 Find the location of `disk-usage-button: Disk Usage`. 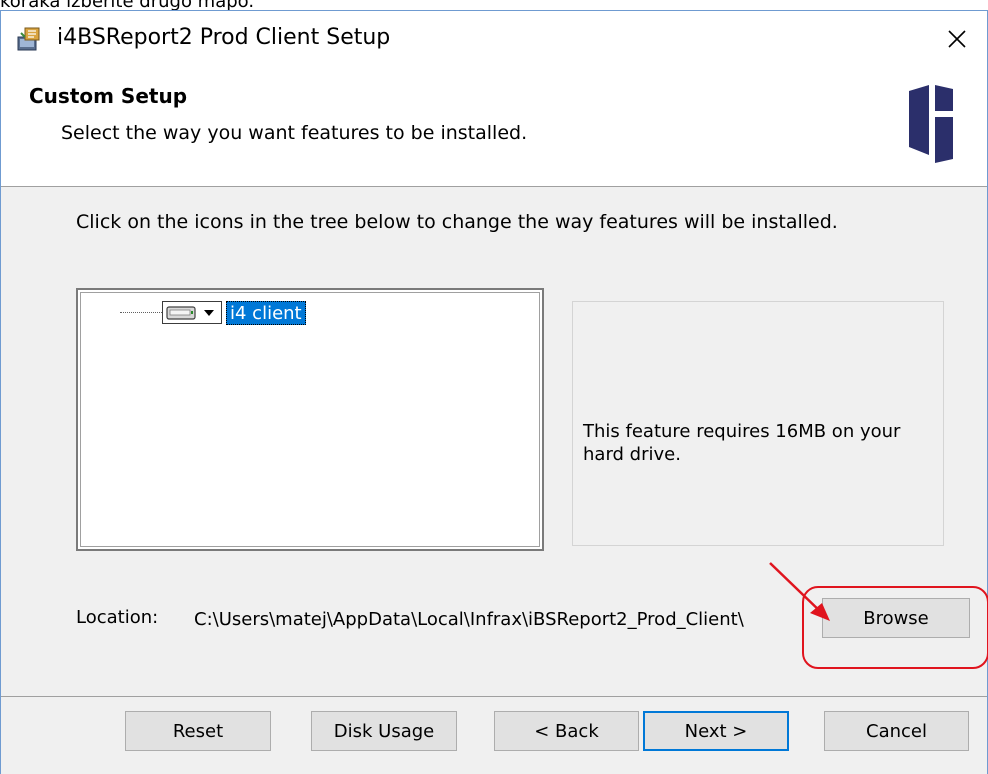

disk-usage-button: Disk Usage is located at coordinates (384, 731).